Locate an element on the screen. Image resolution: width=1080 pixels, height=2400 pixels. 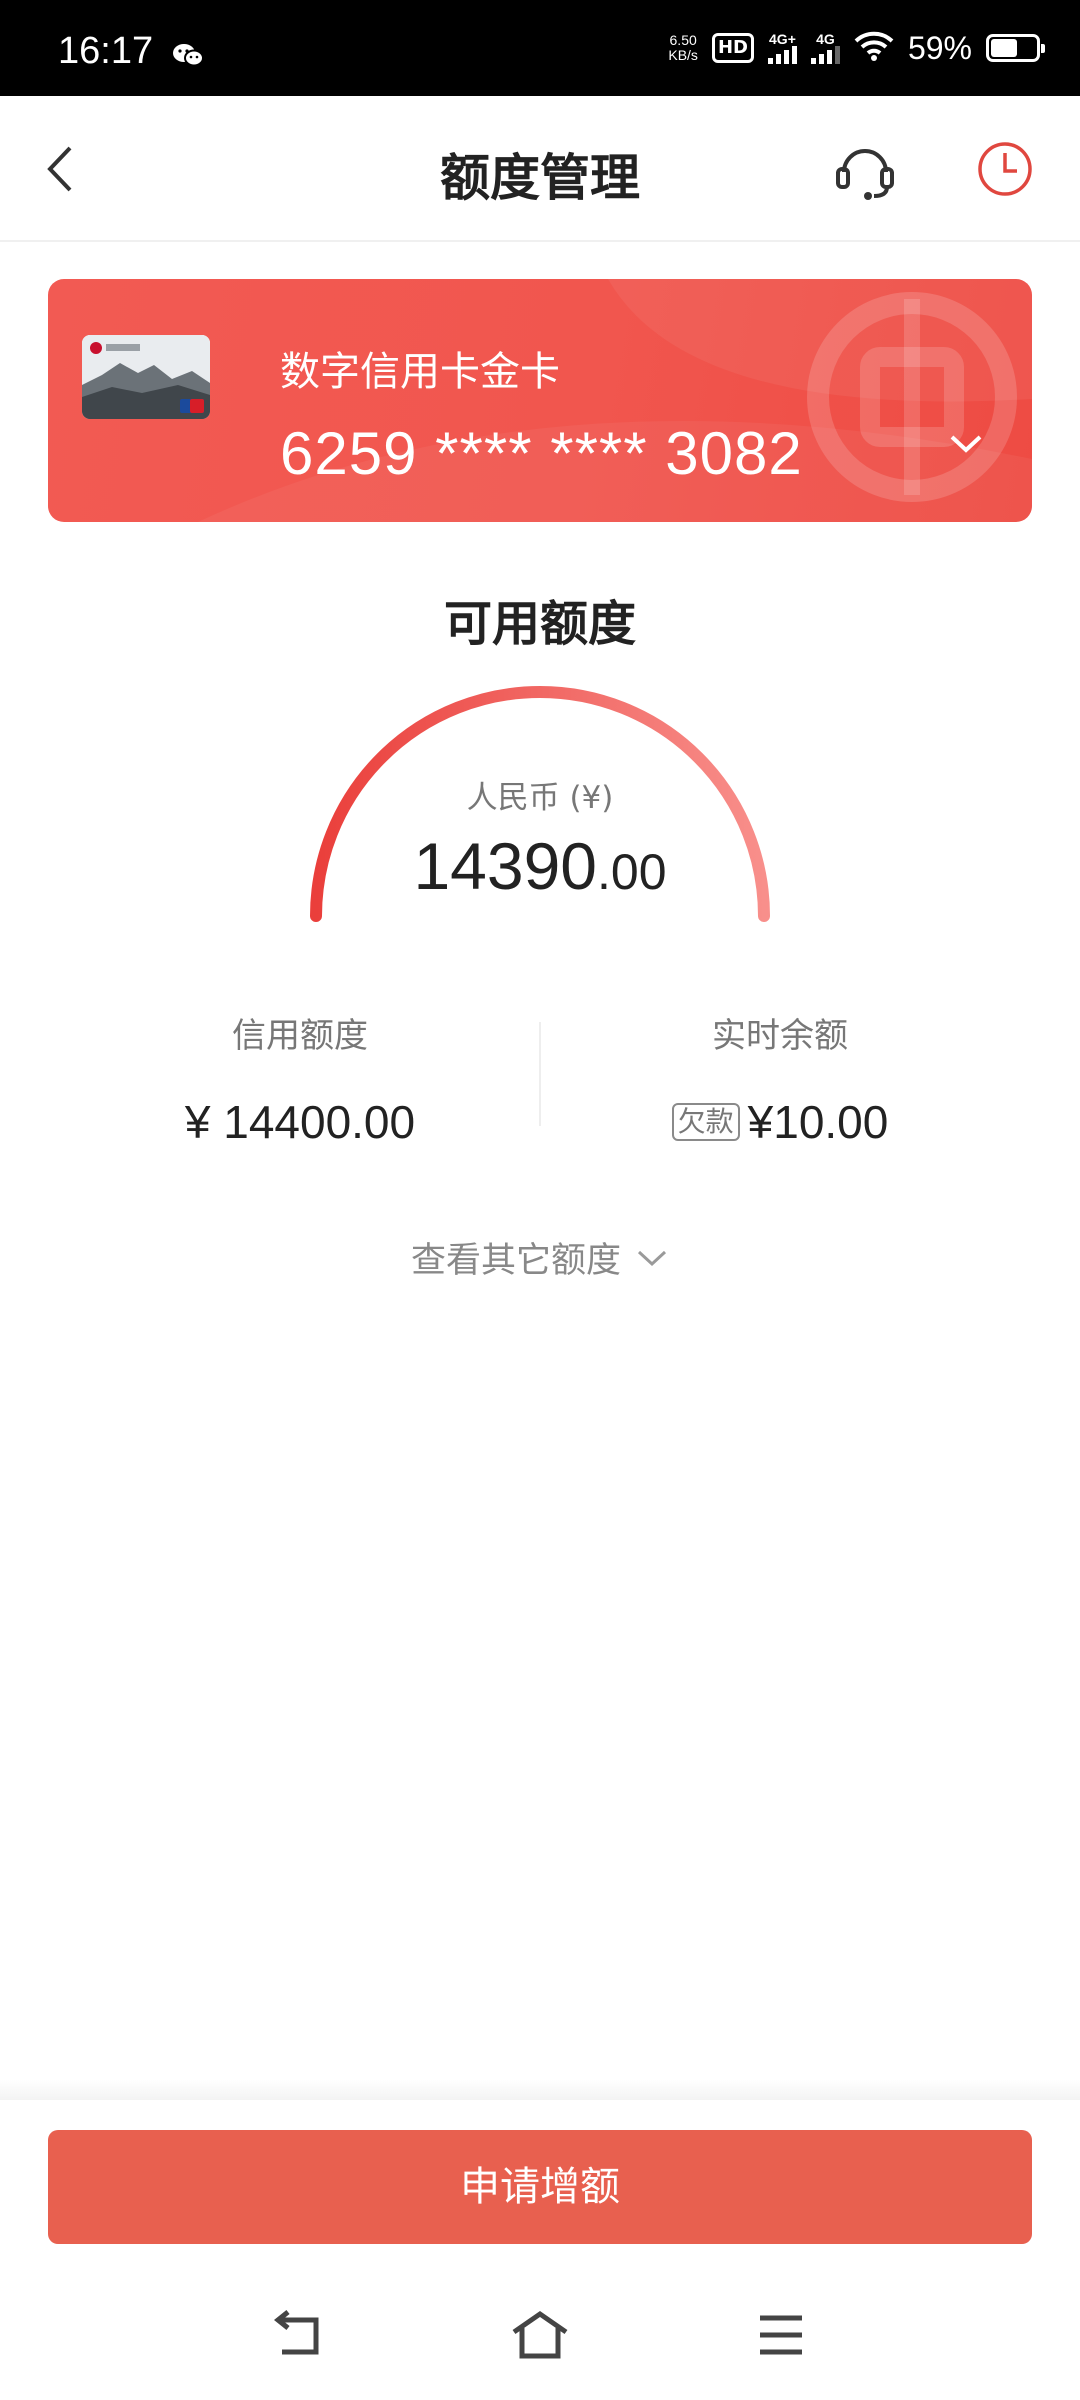
signal-strength-icon: 4G is located at coordinates (825, 48).